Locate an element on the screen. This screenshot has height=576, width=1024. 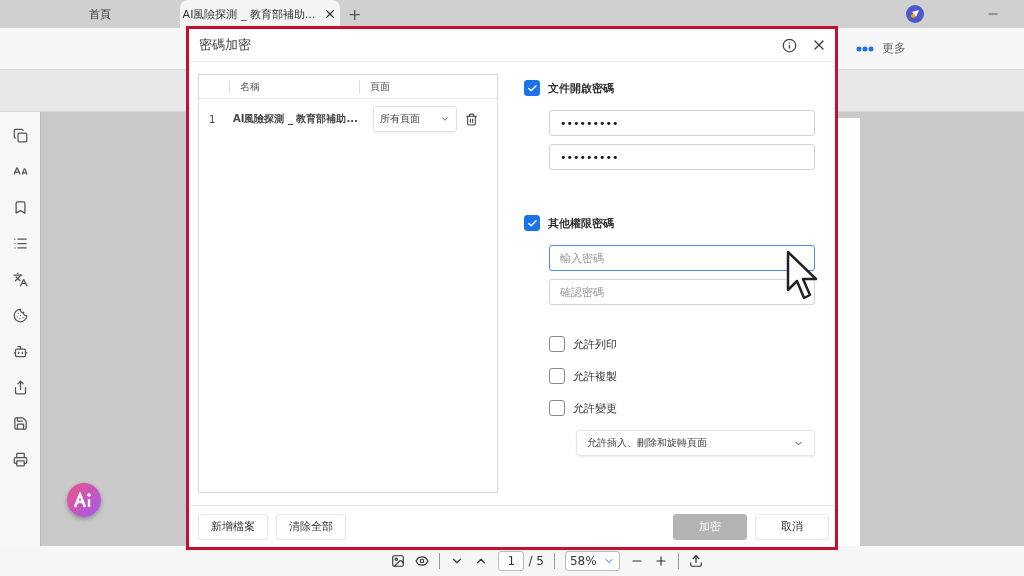
cancel-button: 取消 is located at coordinates (792, 526).